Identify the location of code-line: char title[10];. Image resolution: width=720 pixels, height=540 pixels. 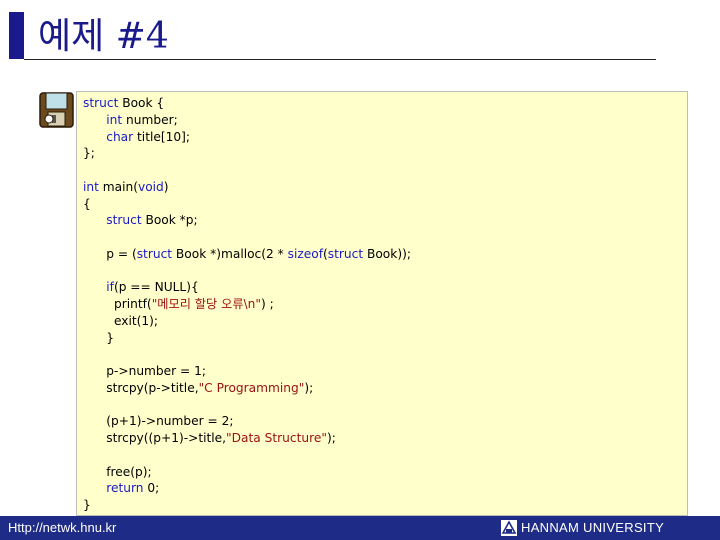
(136, 137).